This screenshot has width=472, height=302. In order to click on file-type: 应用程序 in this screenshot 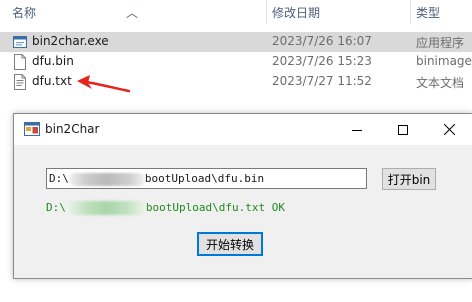, I will do `click(440, 43)`.